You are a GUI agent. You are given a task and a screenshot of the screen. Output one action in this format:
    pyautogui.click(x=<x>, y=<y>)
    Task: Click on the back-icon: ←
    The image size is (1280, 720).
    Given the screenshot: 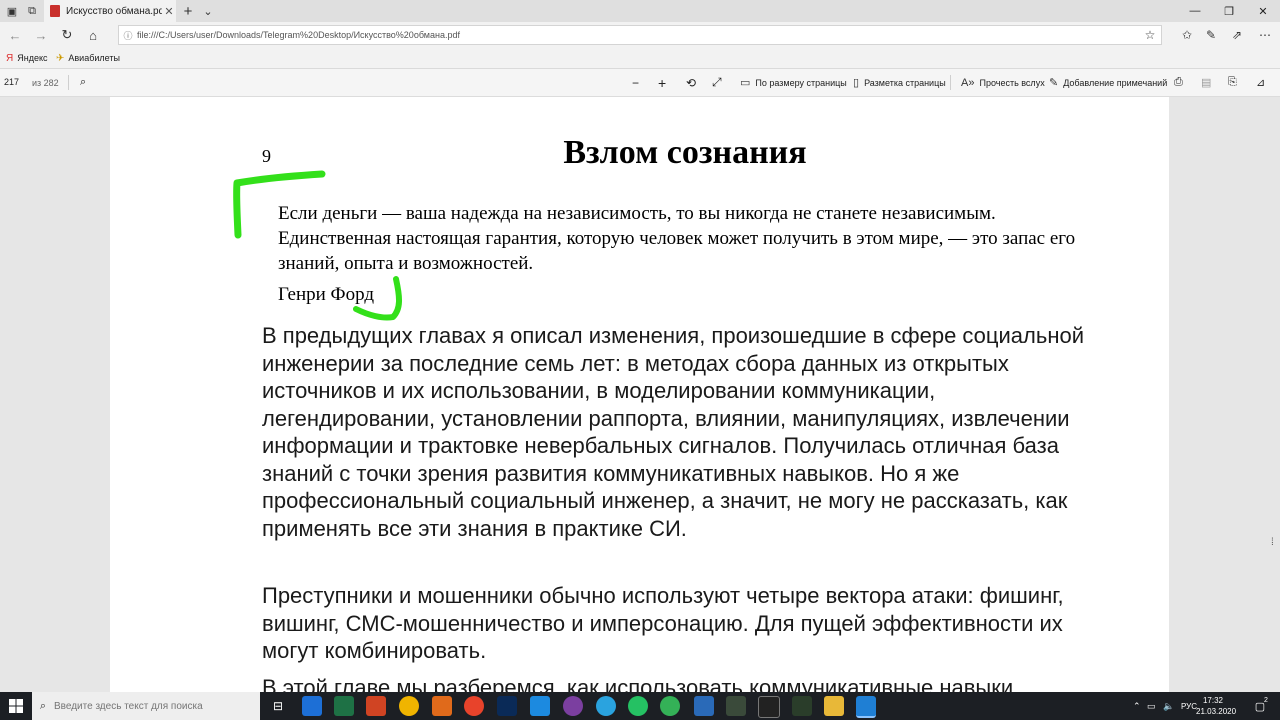 What is the action you would take?
    pyautogui.click(x=15, y=35)
    